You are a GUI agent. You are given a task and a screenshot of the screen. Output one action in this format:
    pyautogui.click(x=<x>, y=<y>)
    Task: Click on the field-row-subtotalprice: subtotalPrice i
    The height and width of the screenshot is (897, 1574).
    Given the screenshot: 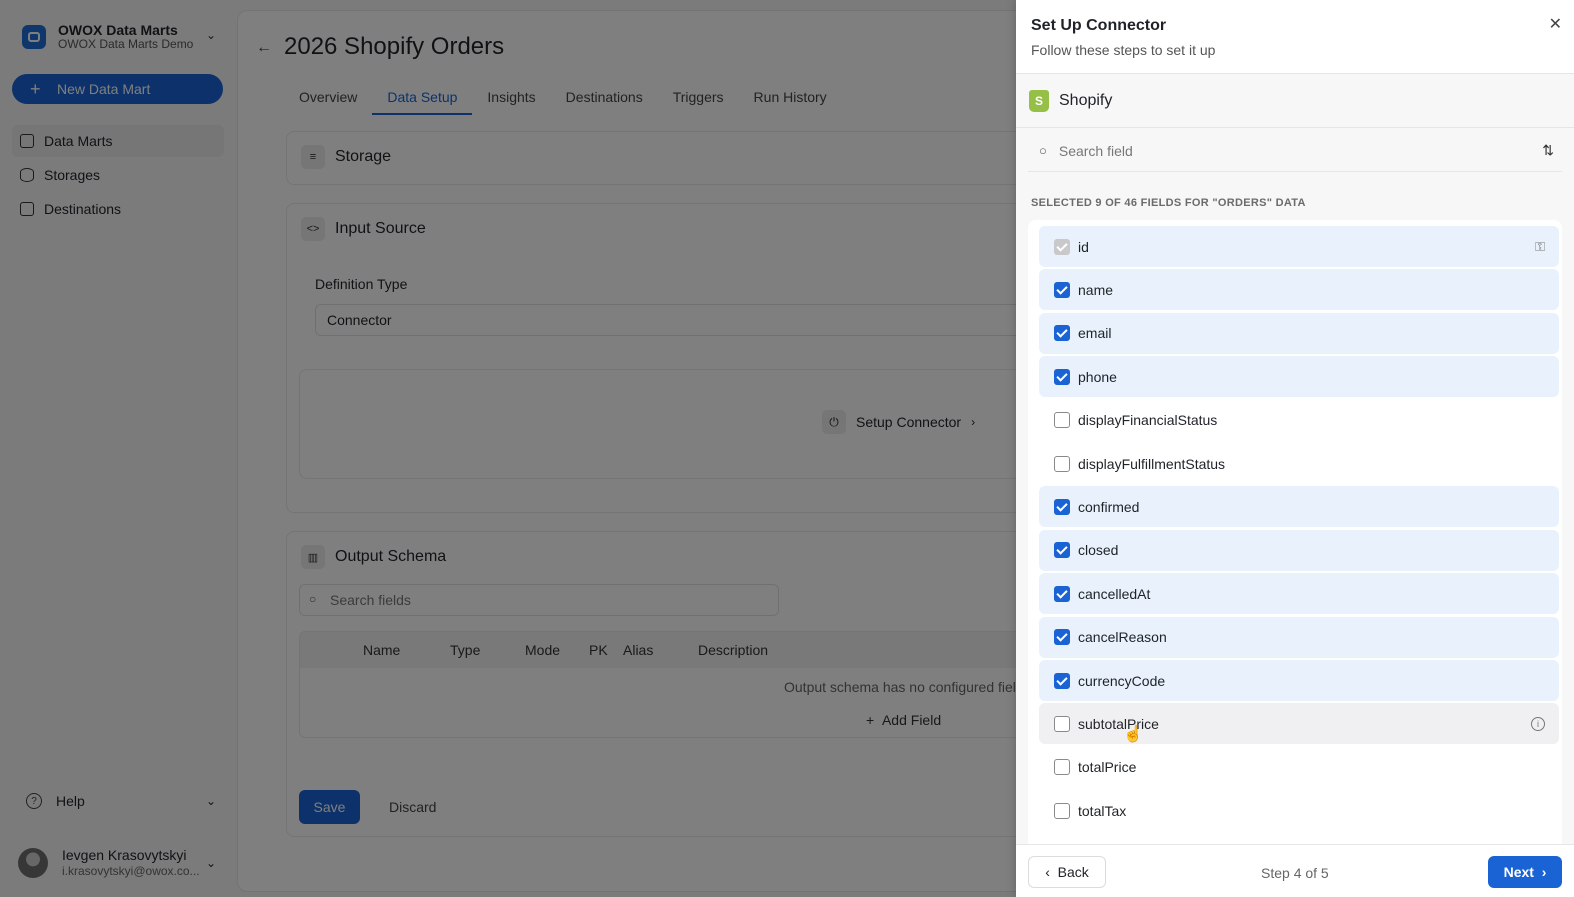 What is the action you would take?
    pyautogui.click(x=1299, y=724)
    